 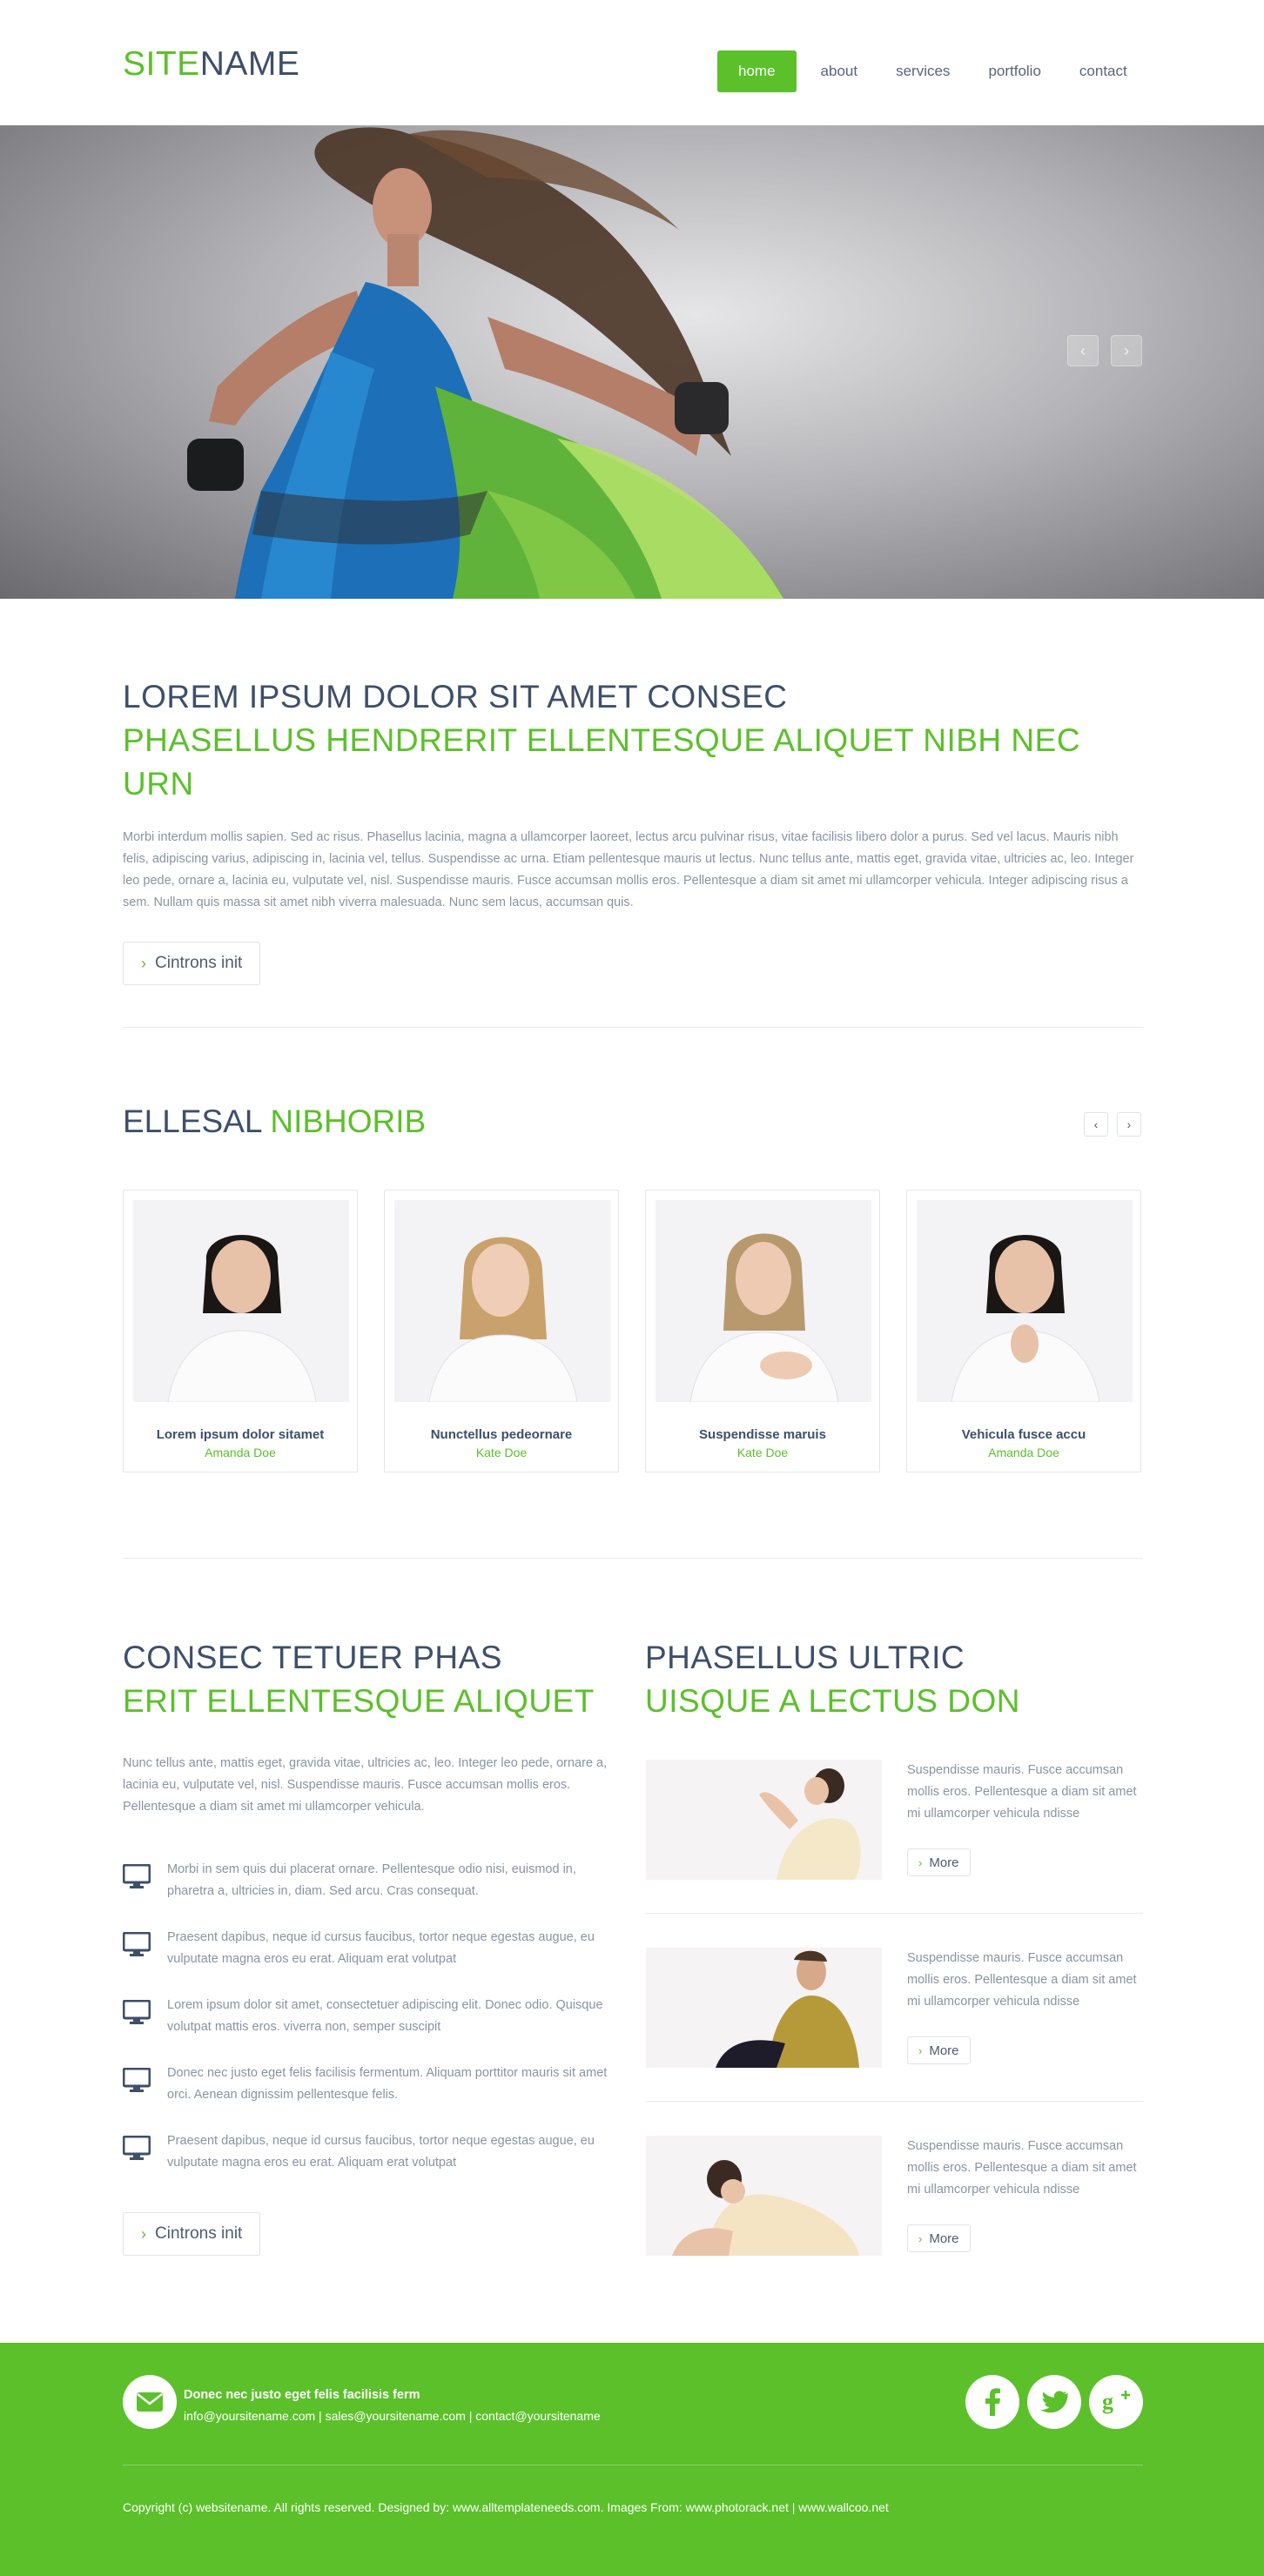 What do you see at coordinates (240, 1435) in the screenshot?
I see `member-name: Lorem ipsum dolor sitamet` at bounding box center [240, 1435].